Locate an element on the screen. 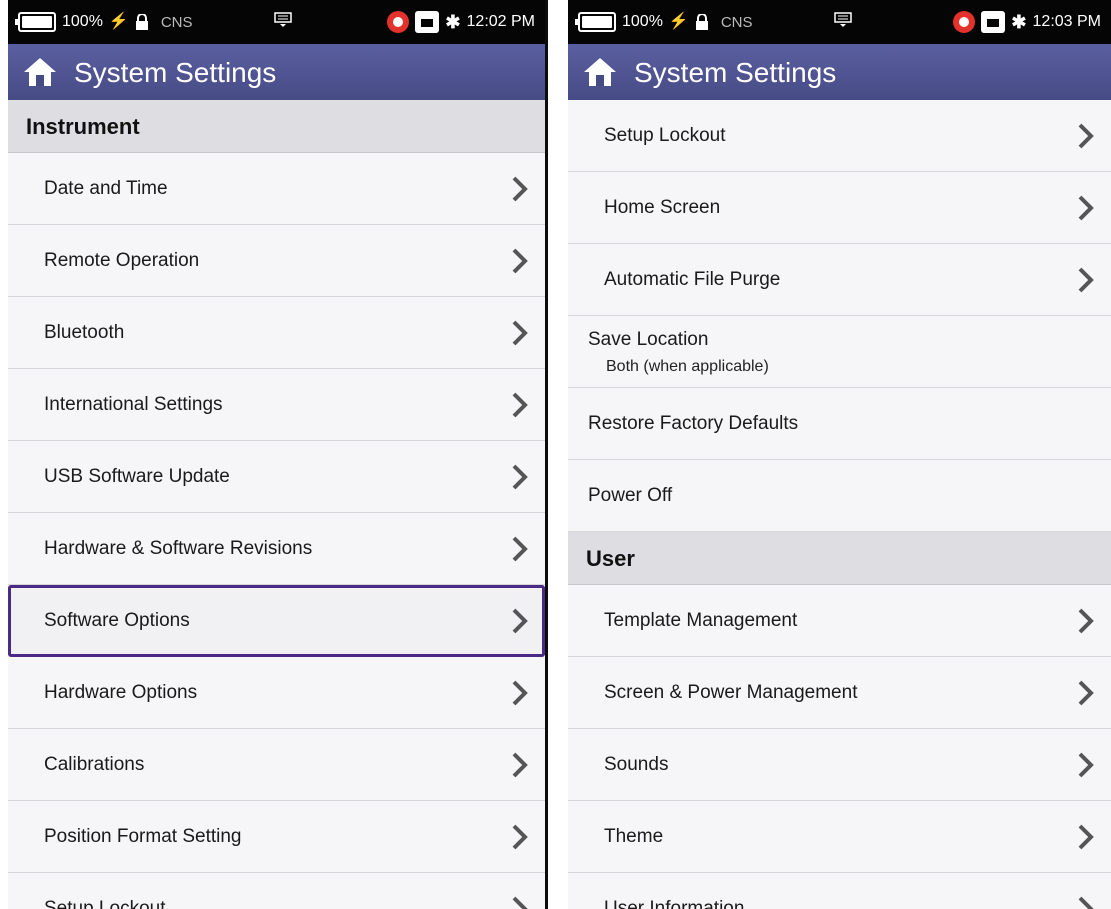 The width and height of the screenshot is (1111, 909). menu-item-label: USB Software Update is located at coordinates (137, 476).